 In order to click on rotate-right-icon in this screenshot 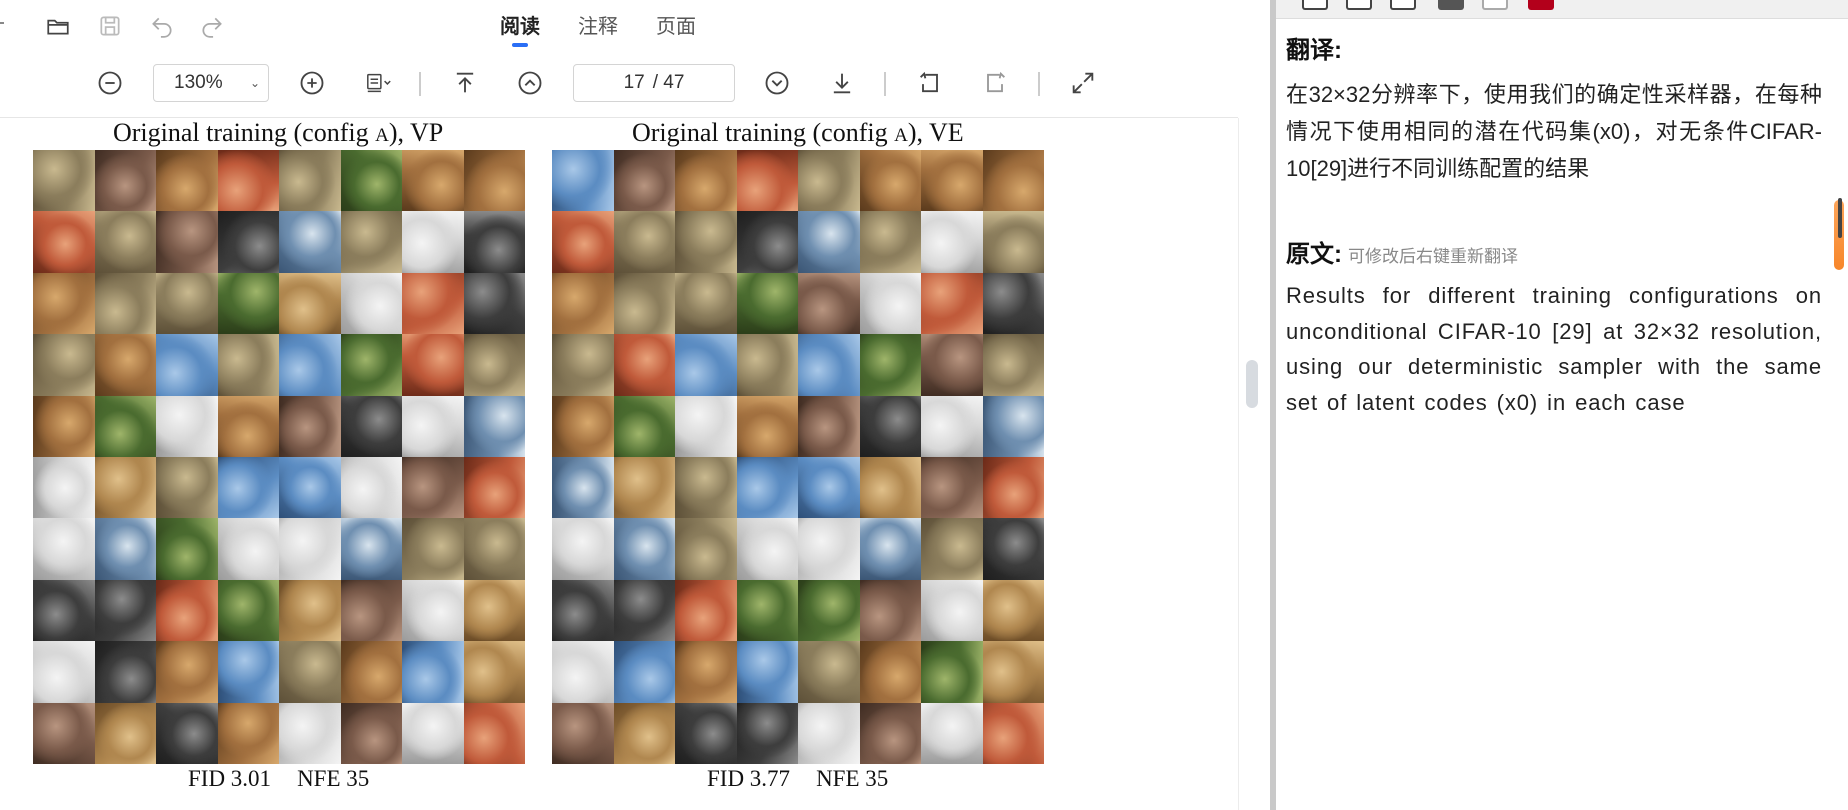, I will do `click(995, 83)`.